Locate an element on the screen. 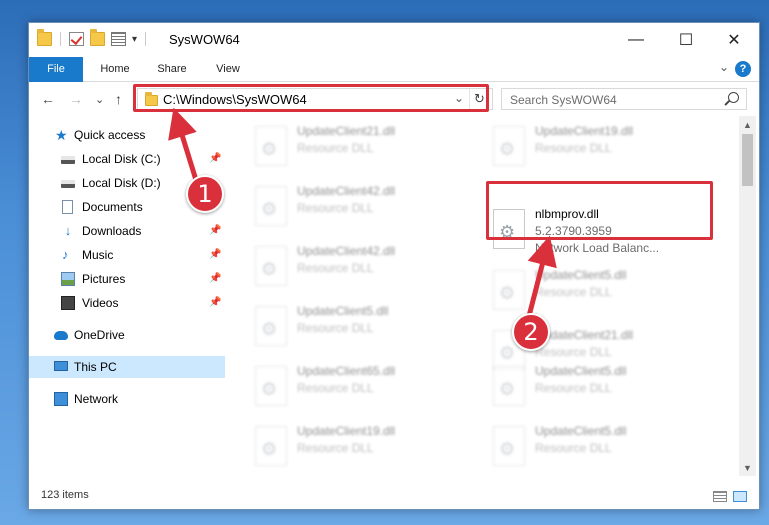 Image resolution: width=769 pixels, height=525 pixels. search-icon is located at coordinates (733, 97).